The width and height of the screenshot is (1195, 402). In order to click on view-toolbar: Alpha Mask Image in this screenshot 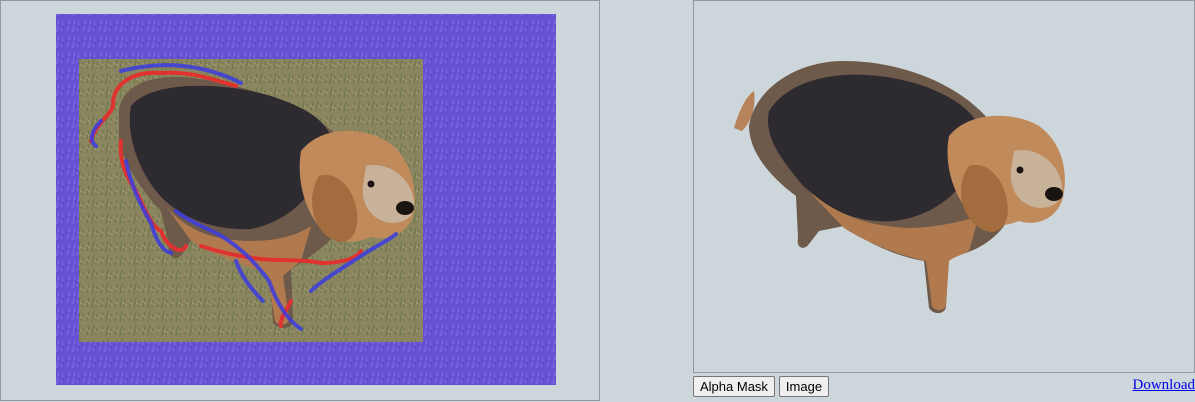, I will do `click(761, 387)`.